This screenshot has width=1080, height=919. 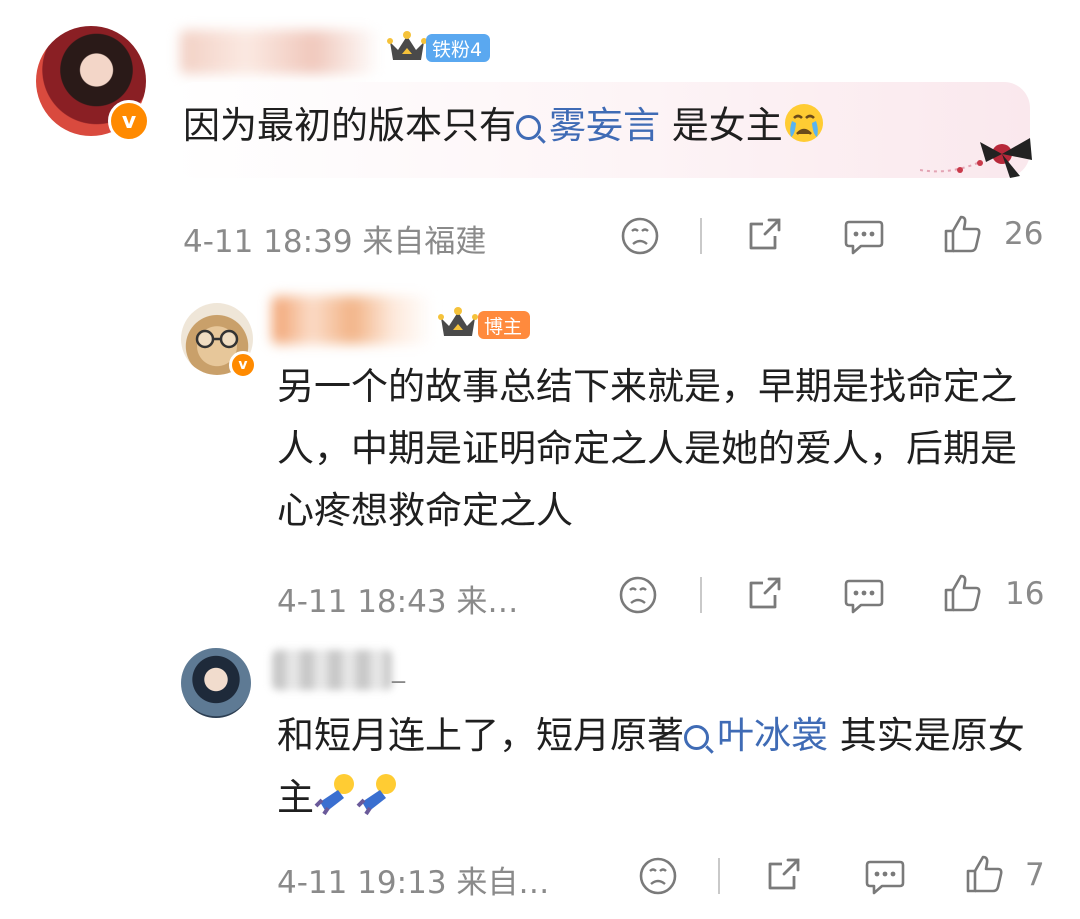 I want to click on username-suffix: _, so click(x=398, y=669).